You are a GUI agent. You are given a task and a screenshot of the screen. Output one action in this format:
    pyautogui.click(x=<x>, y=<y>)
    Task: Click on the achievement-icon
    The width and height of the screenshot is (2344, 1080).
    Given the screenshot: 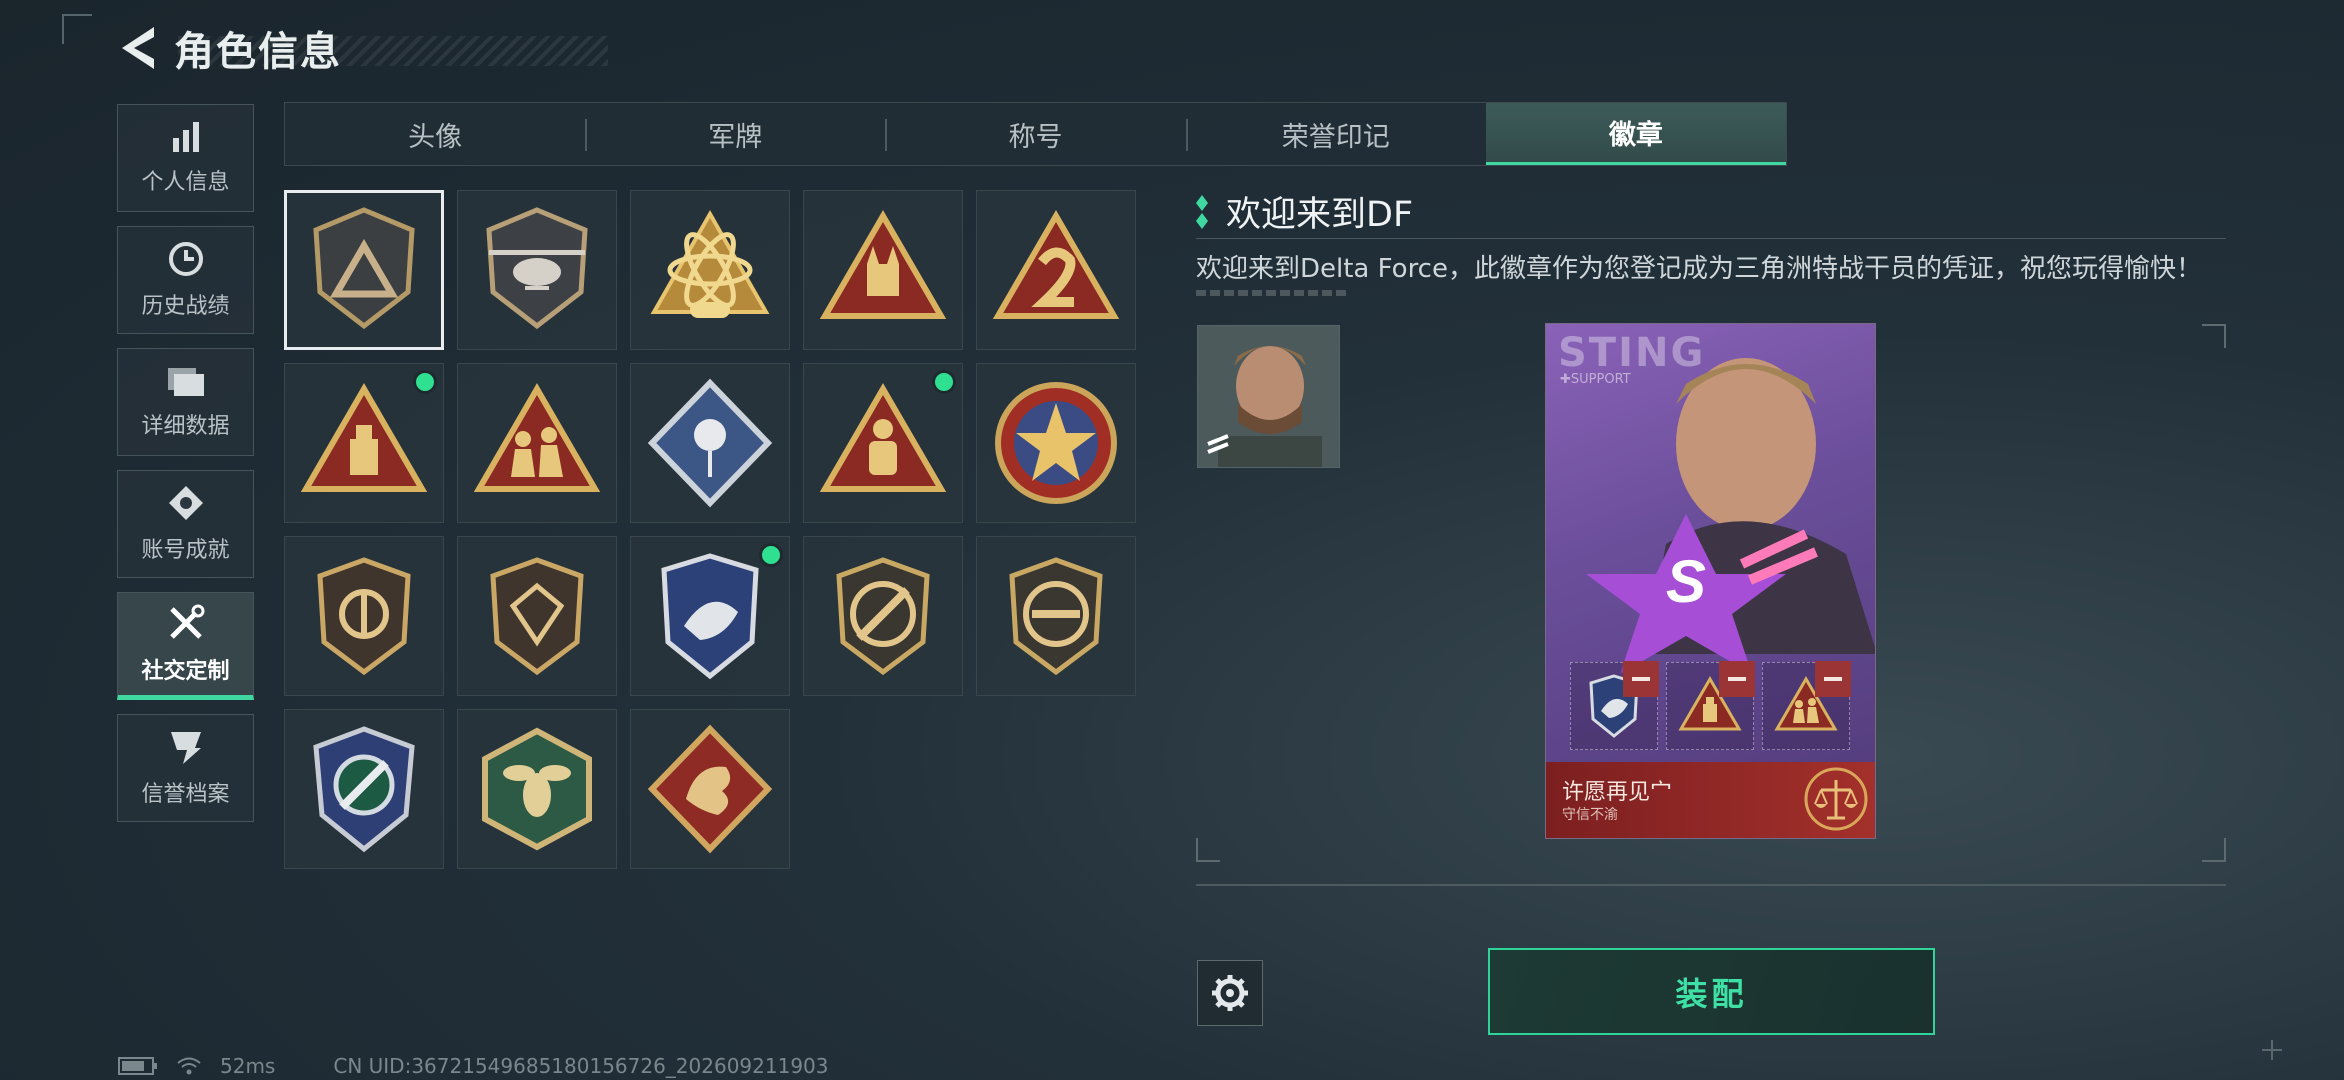 What is the action you would take?
    pyautogui.click(x=185, y=503)
    